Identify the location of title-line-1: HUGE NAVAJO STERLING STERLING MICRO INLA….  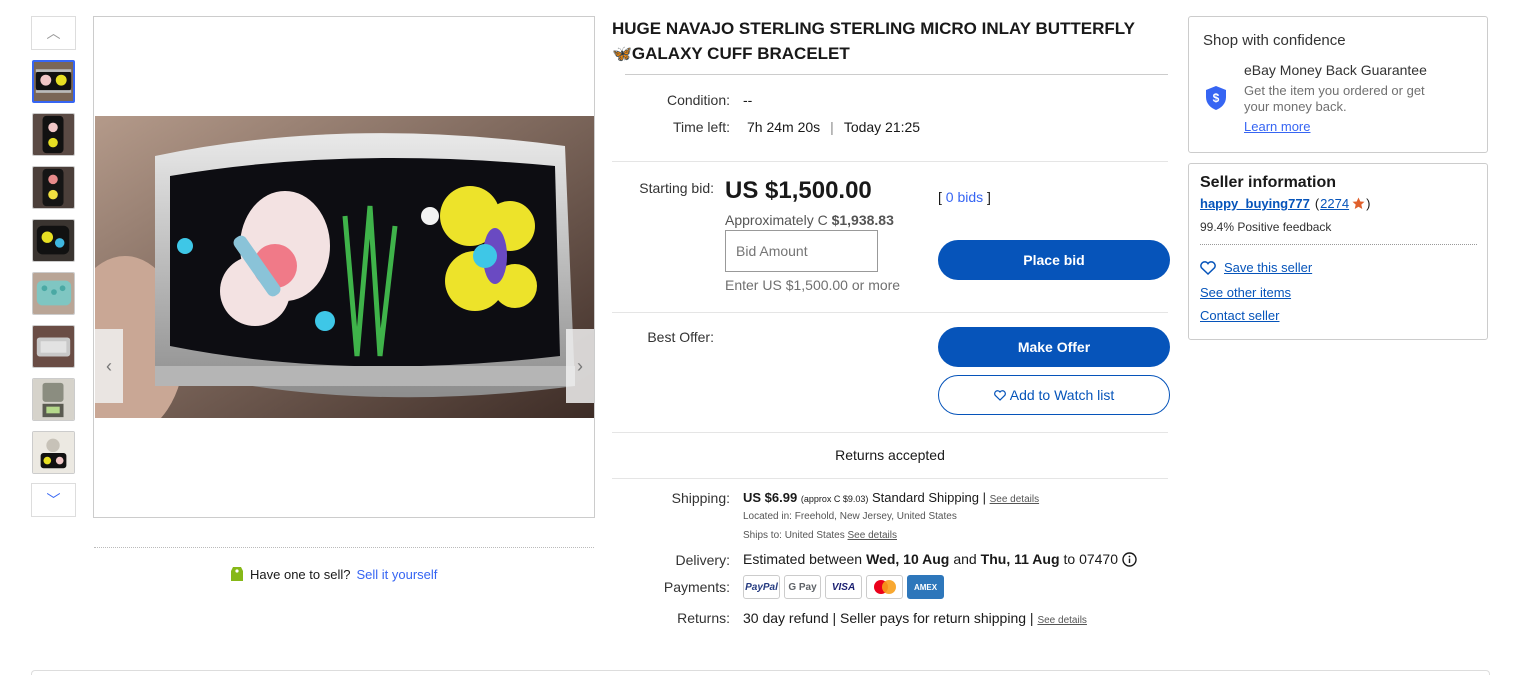
(873, 28).